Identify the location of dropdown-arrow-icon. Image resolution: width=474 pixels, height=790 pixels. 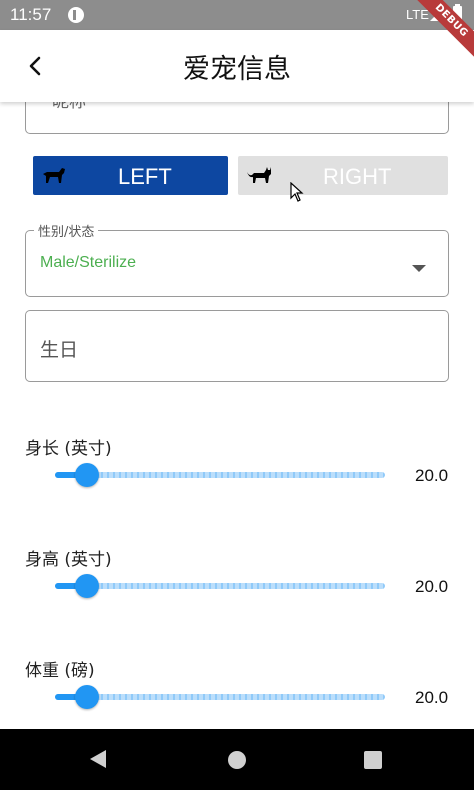
(419, 268).